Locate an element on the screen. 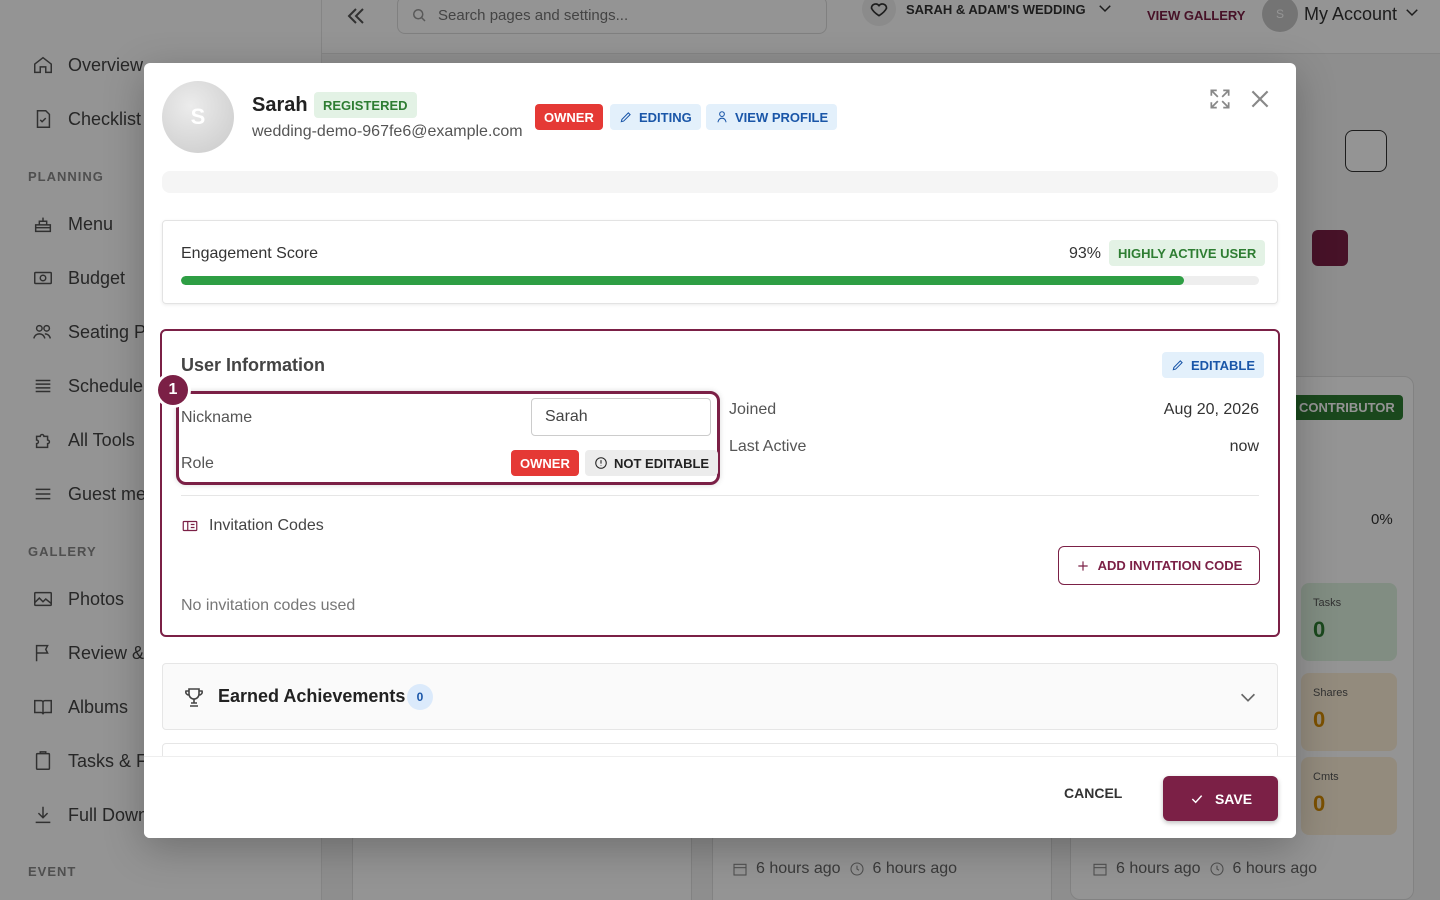  engagement-card: Engagement Score 93% HIGHLY ACTIVE USER is located at coordinates (720, 262).